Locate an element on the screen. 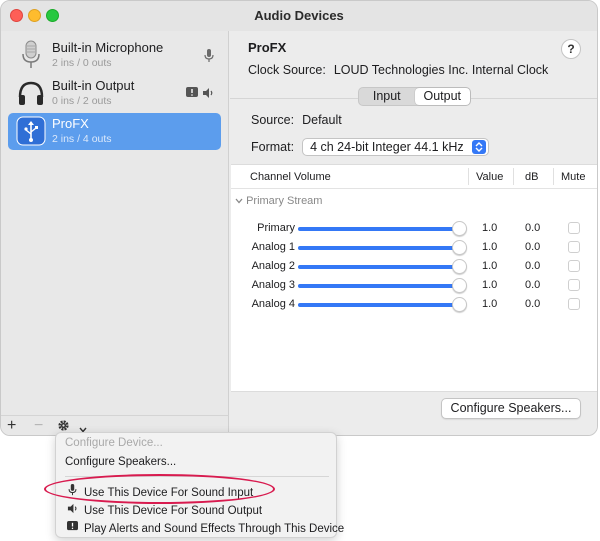  window-title: Audio Devices is located at coordinates (299, 15).